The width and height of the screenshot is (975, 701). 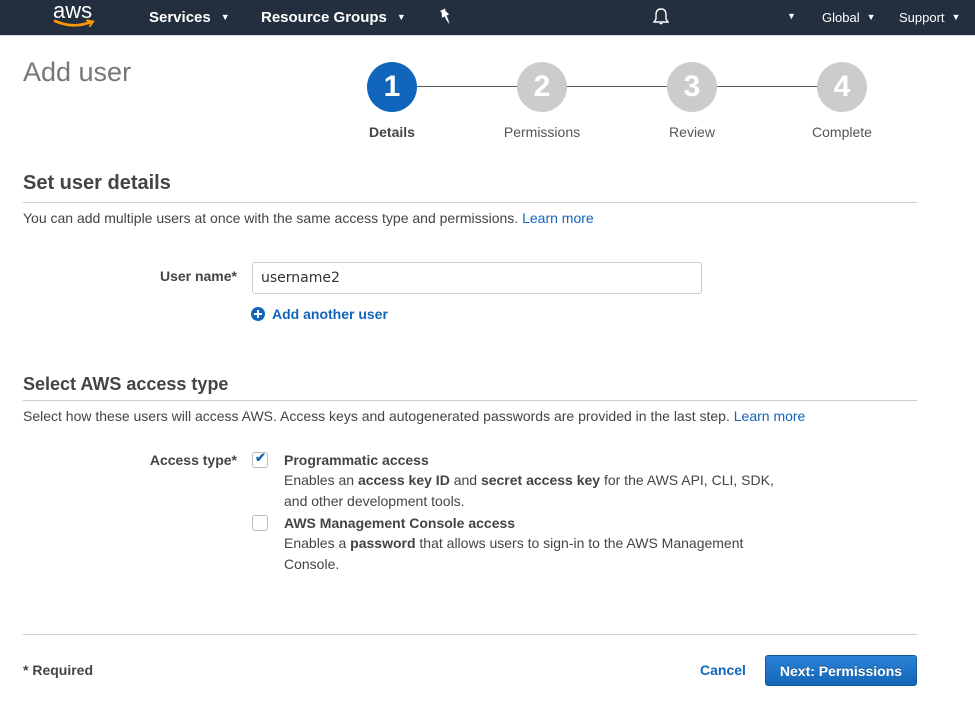 I want to click on access-type-heading: Select AWS access type, so click(x=126, y=384).